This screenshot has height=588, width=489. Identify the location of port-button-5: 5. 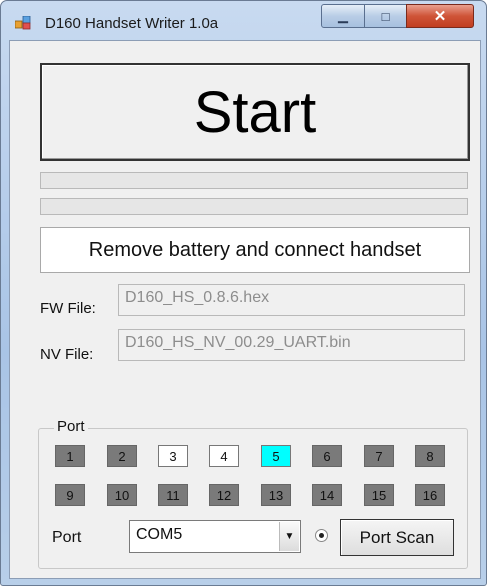
(276, 456).